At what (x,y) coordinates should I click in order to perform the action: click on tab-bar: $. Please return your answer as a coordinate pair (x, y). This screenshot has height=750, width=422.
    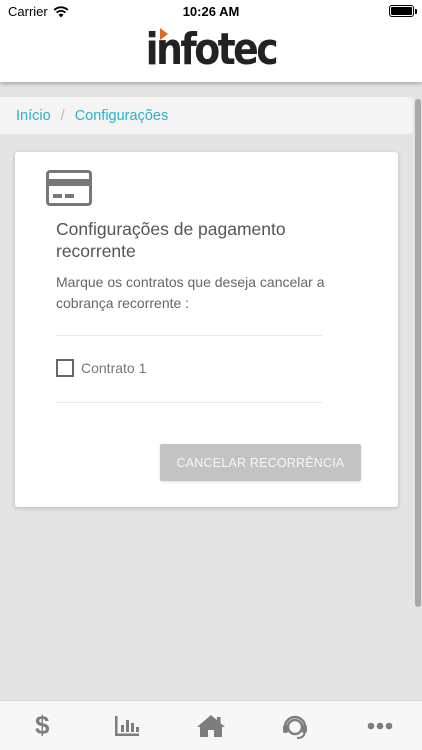
    Looking at the image, I should click on (211, 725).